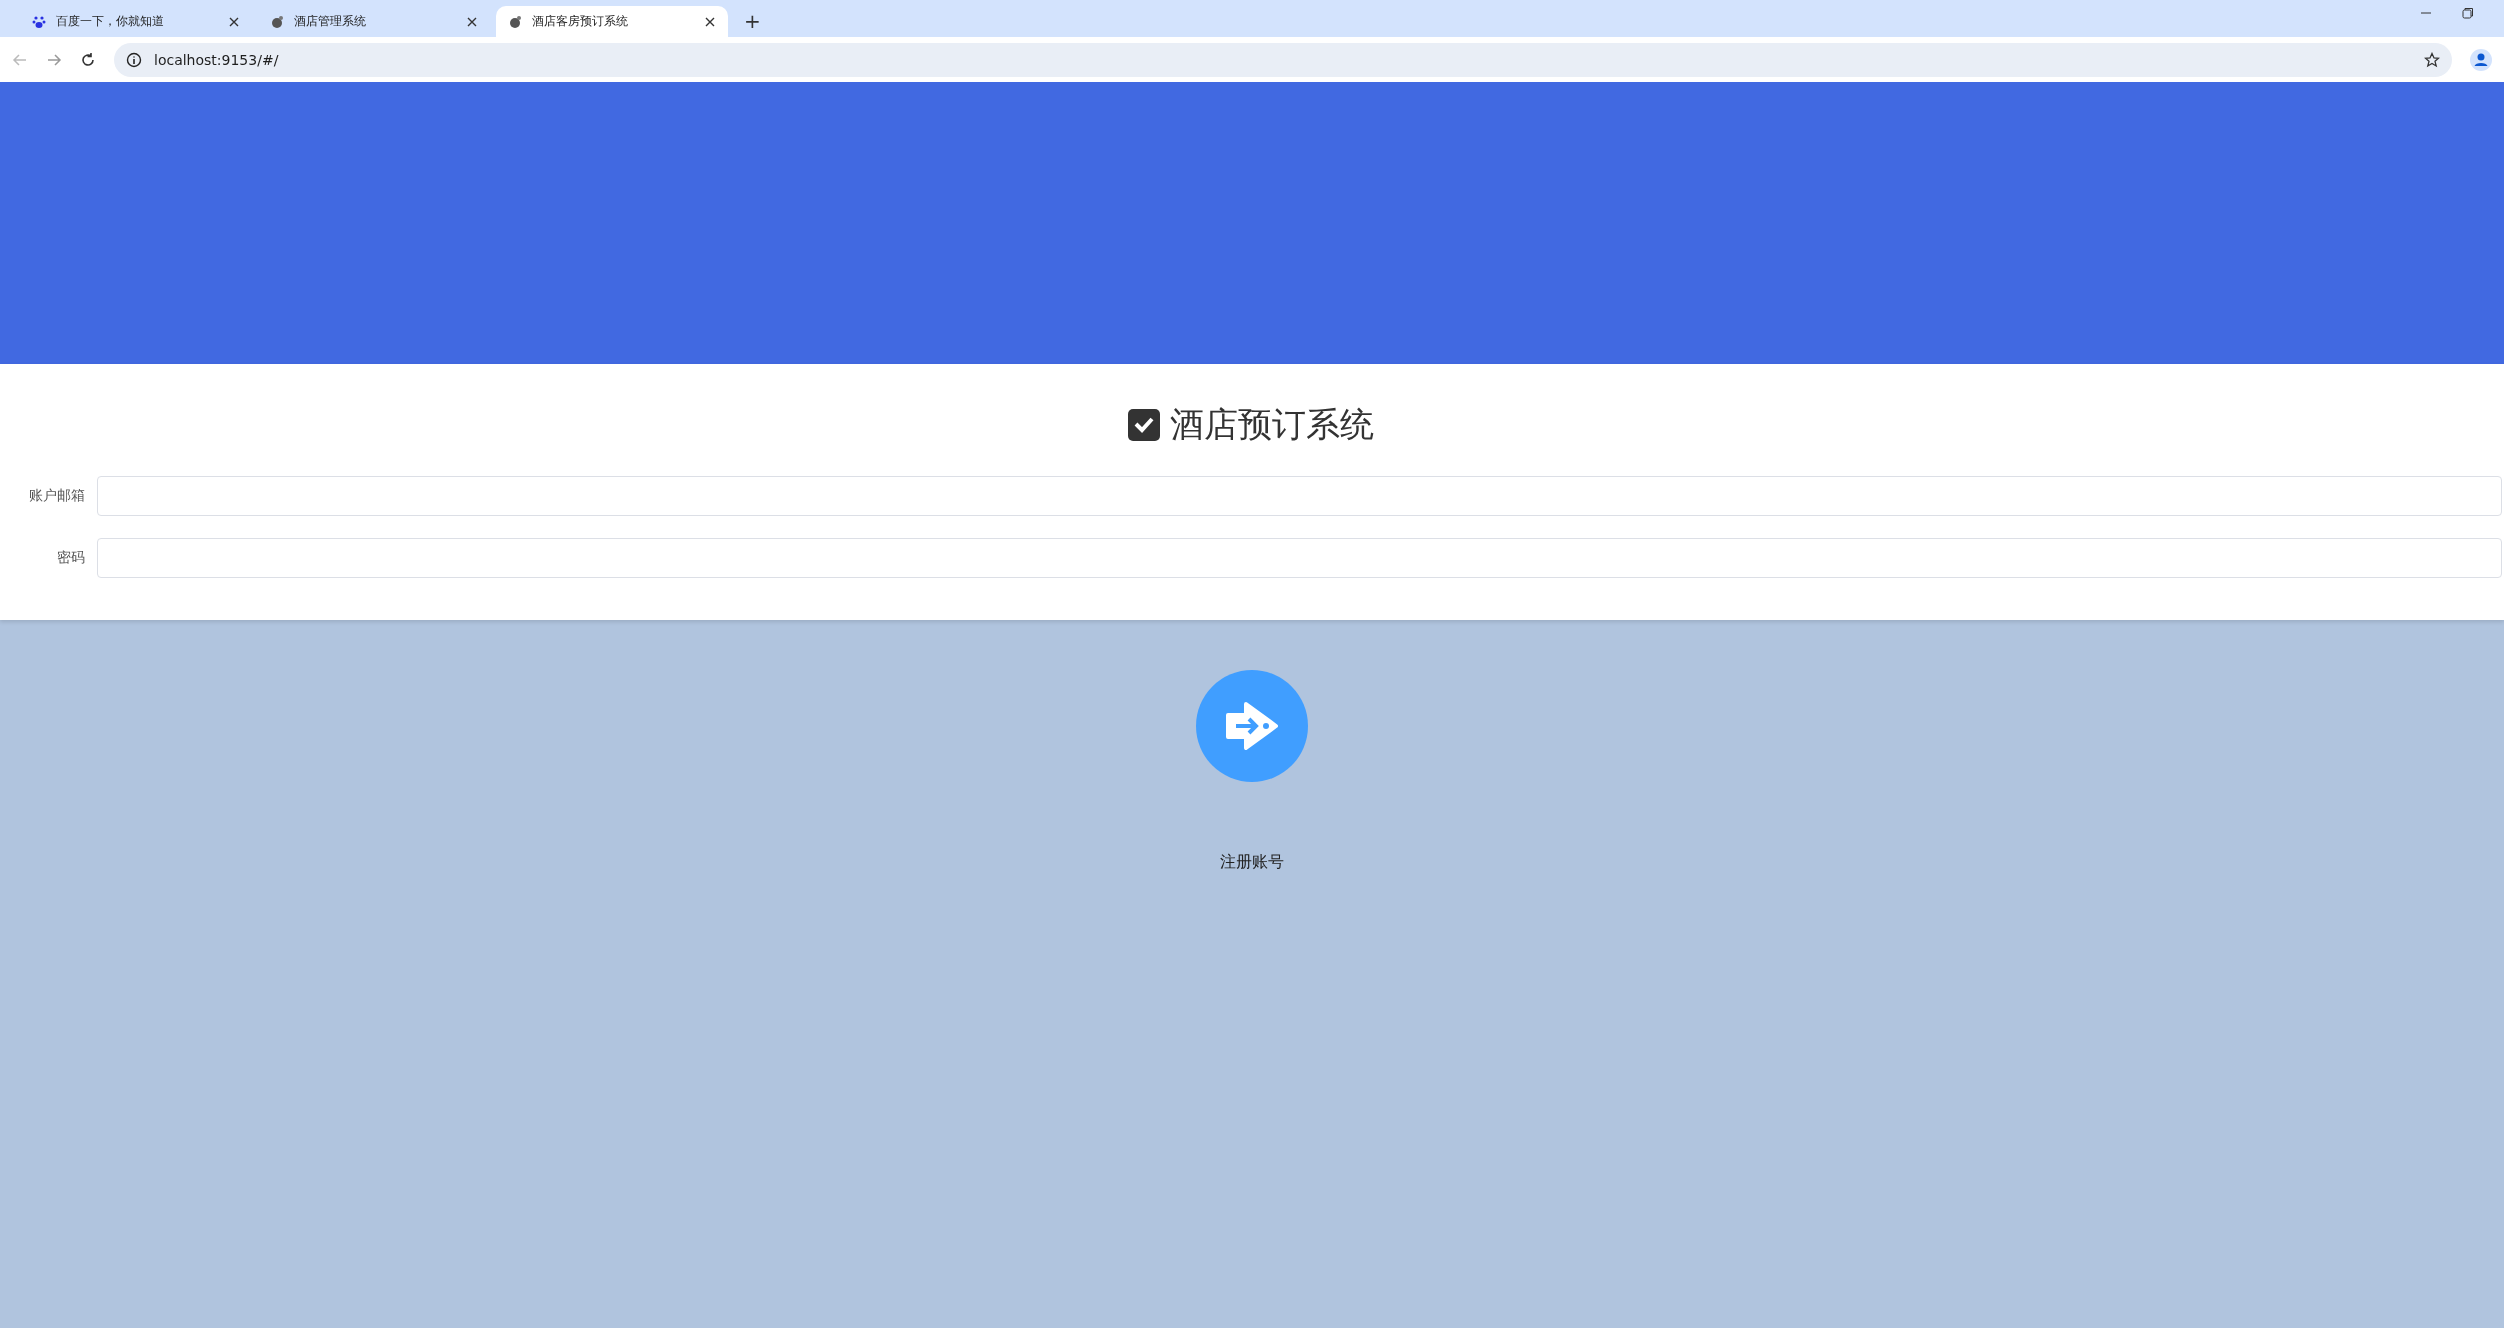  What do you see at coordinates (752, 21) in the screenshot?
I see `new-tab-button: +` at bounding box center [752, 21].